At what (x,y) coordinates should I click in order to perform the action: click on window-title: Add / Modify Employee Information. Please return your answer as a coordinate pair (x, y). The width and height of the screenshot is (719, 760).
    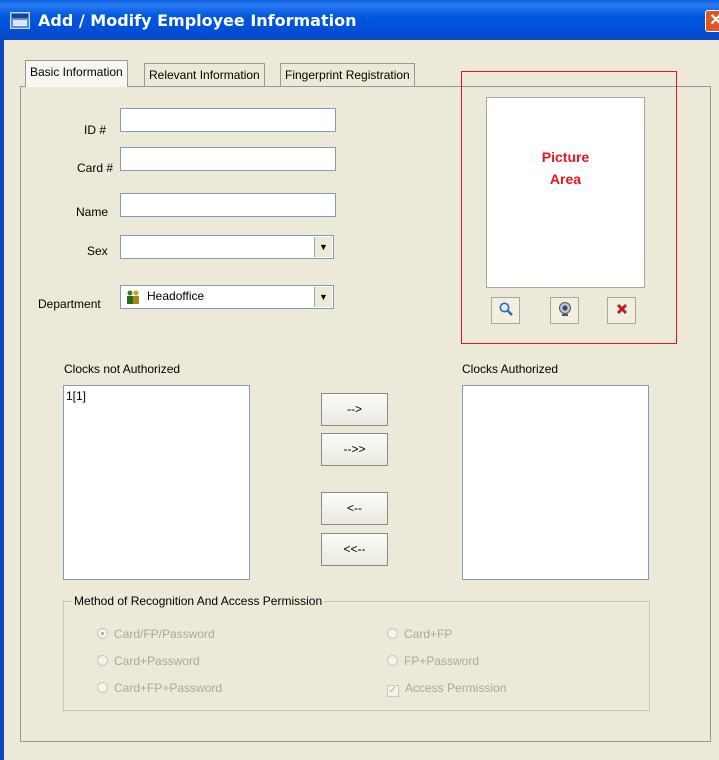
    Looking at the image, I should click on (197, 20).